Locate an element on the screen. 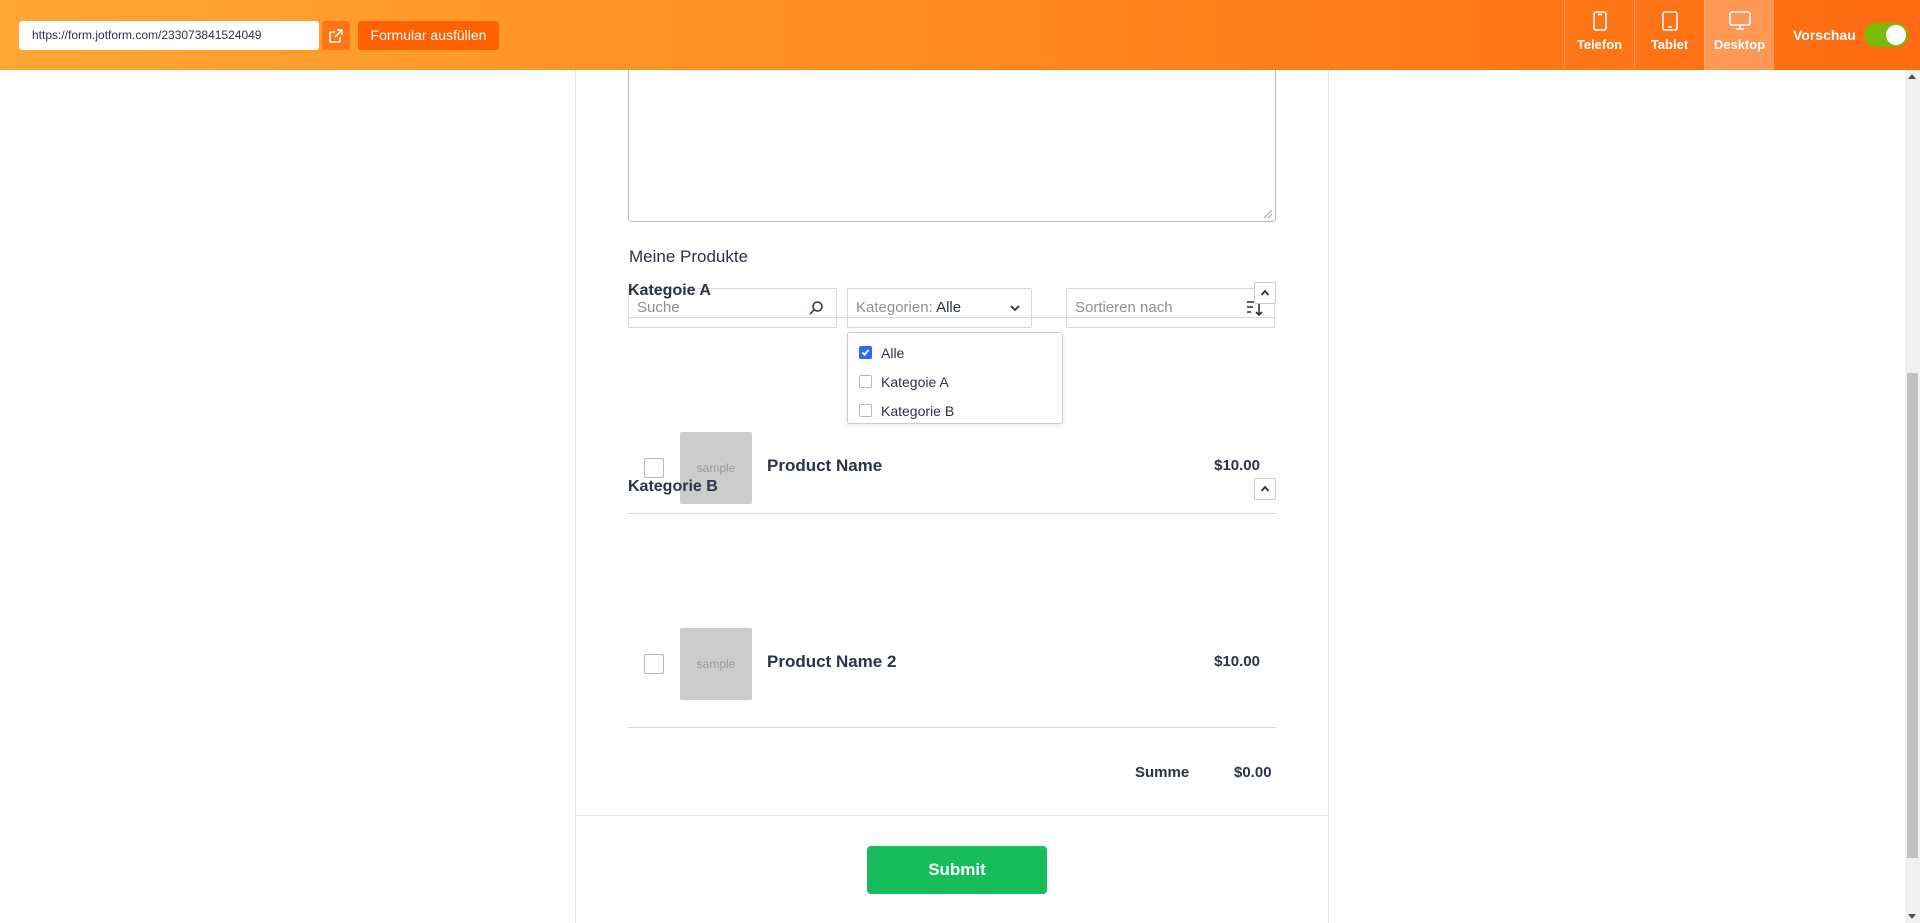 This screenshot has height=923, width=1920. product-image-placeholder: sample is located at coordinates (716, 664).